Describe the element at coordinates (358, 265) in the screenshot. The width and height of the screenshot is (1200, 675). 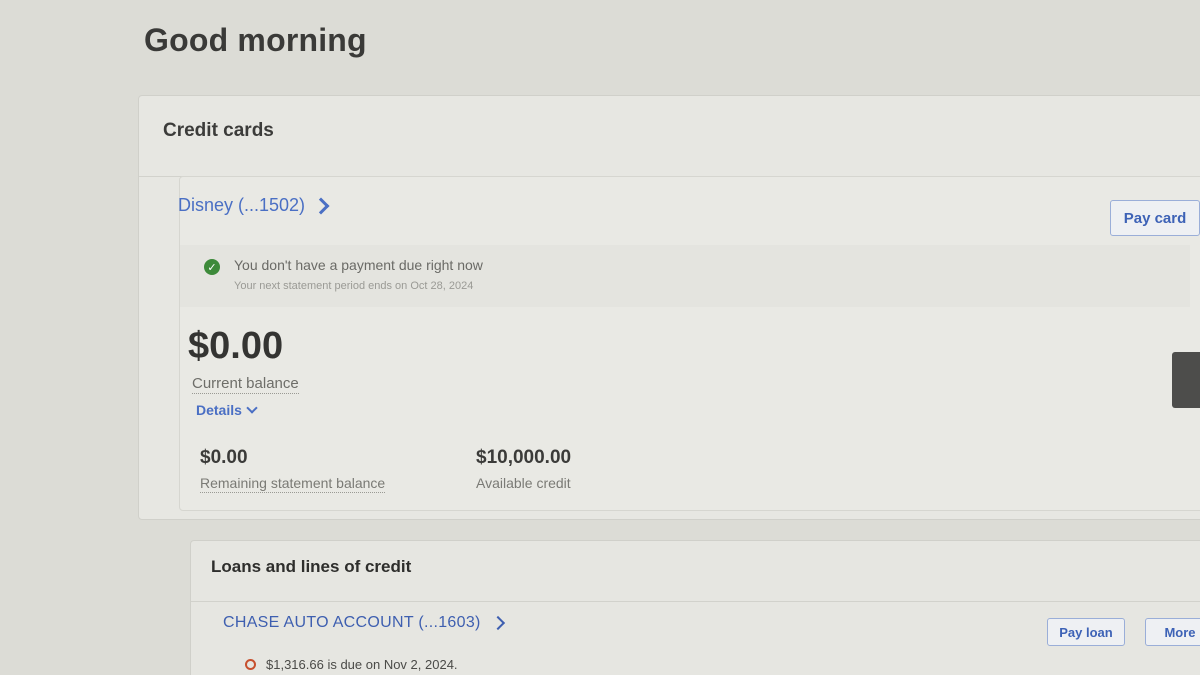
I see `notice-message: You don't have a payment due right now` at that location.